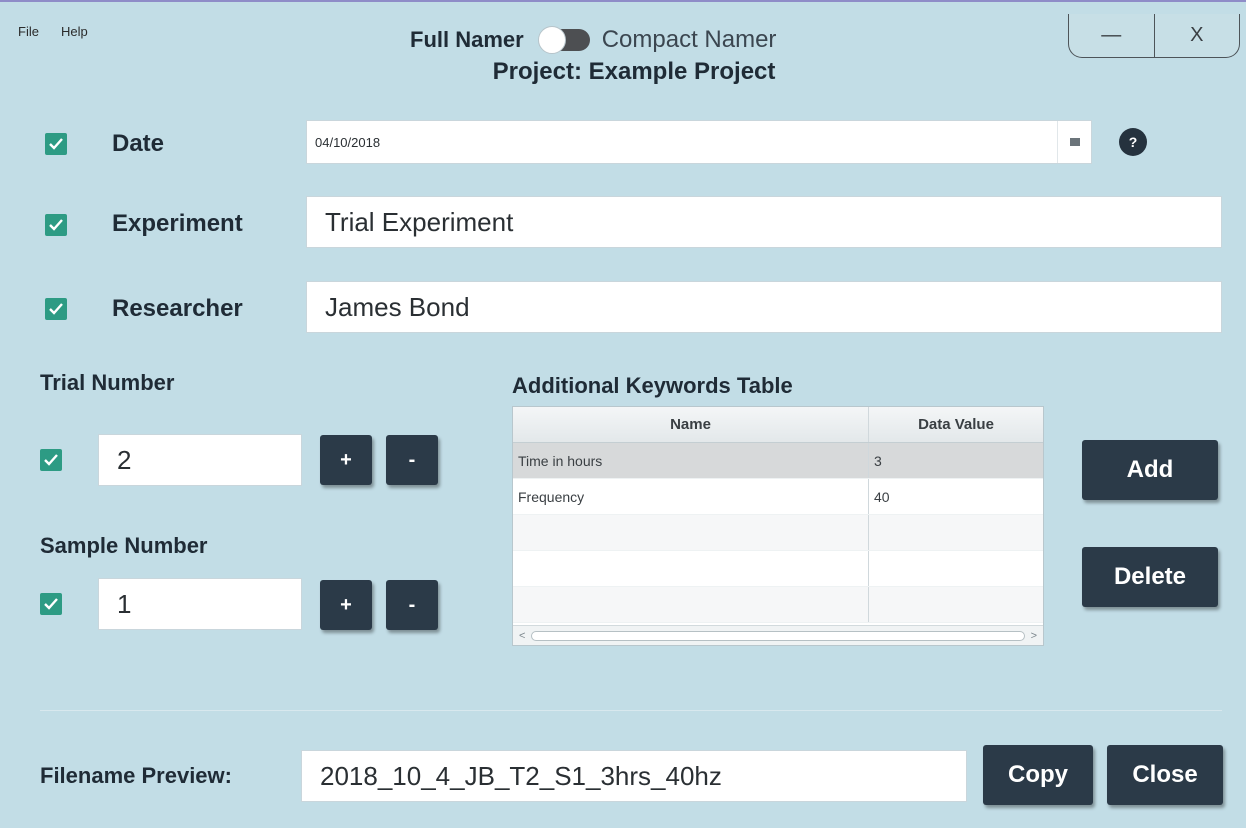  I want to click on filename-preview-field: 2018_10_4_JB_T2_S1_3hrs_40hz, so click(634, 776).